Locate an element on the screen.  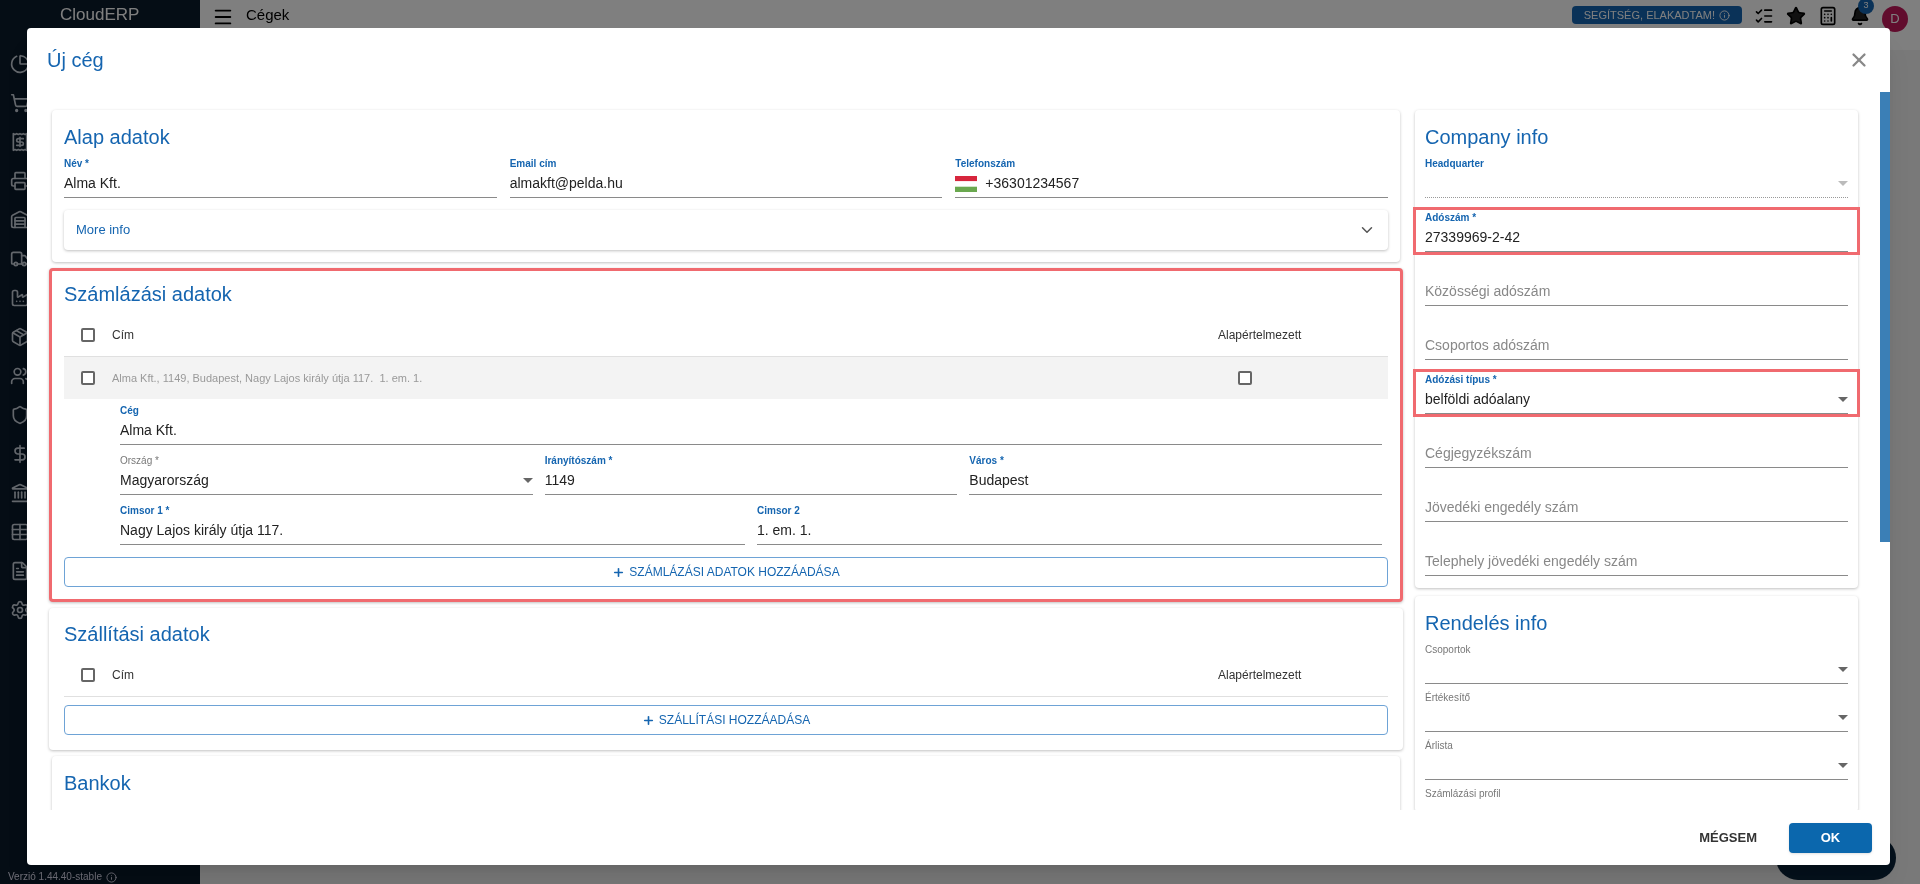
document-icon is located at coordinates (20, 571).